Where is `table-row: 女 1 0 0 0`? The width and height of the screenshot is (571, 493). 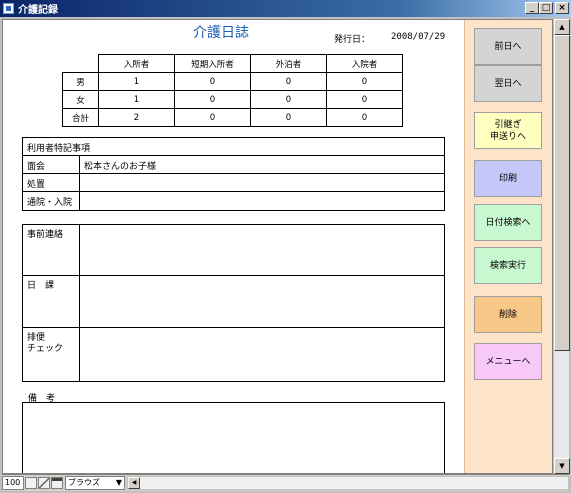
table-row: 女 1 0 0 0 is located at coordinates (232, 99).